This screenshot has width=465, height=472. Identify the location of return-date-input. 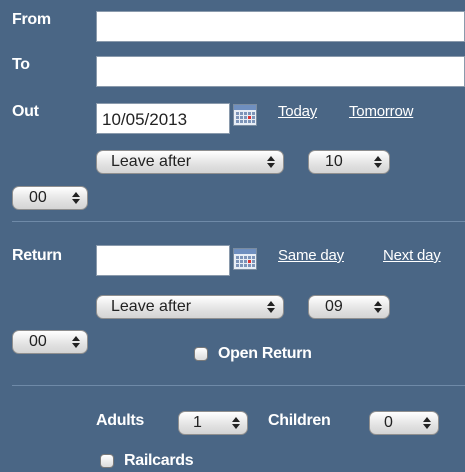
(163, 260).